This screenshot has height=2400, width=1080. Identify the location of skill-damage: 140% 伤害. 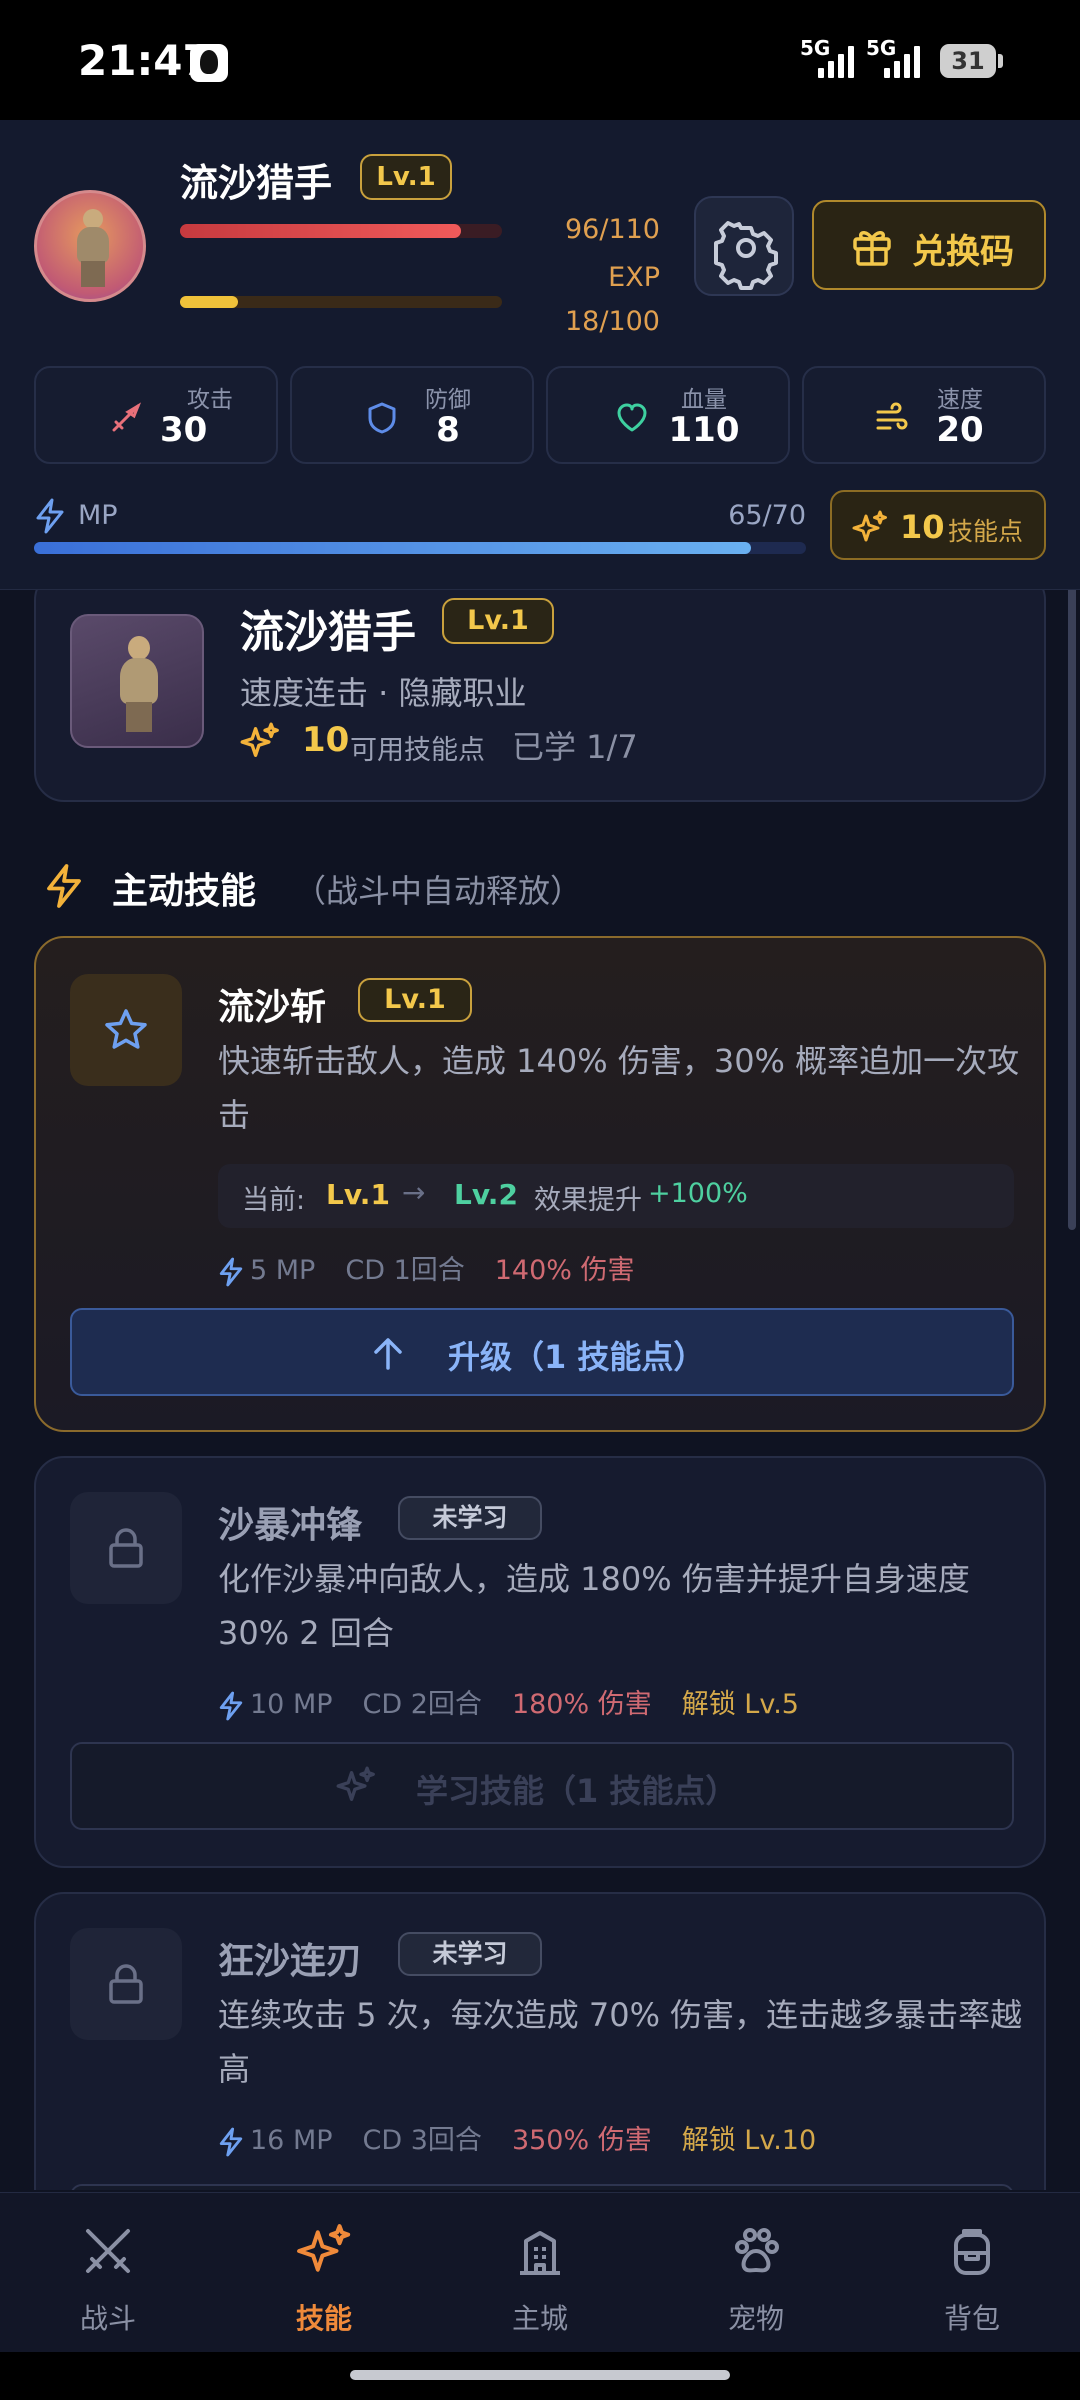
(564, 1270).